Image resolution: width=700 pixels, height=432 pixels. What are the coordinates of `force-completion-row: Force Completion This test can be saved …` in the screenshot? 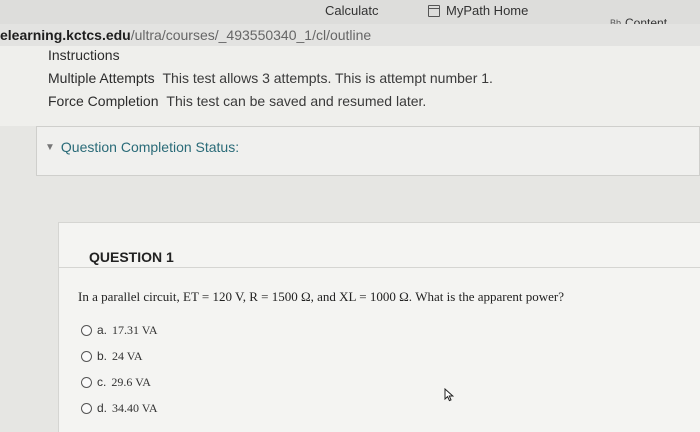 It's located at (237, 101).